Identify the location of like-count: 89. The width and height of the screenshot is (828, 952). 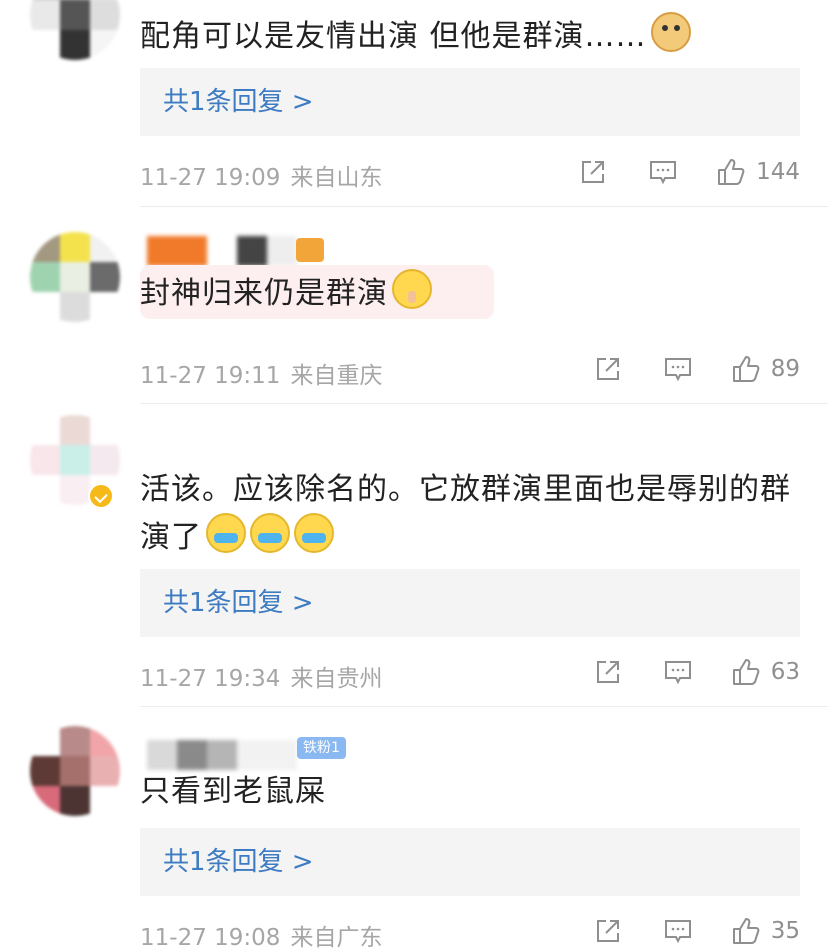
(785, 369).